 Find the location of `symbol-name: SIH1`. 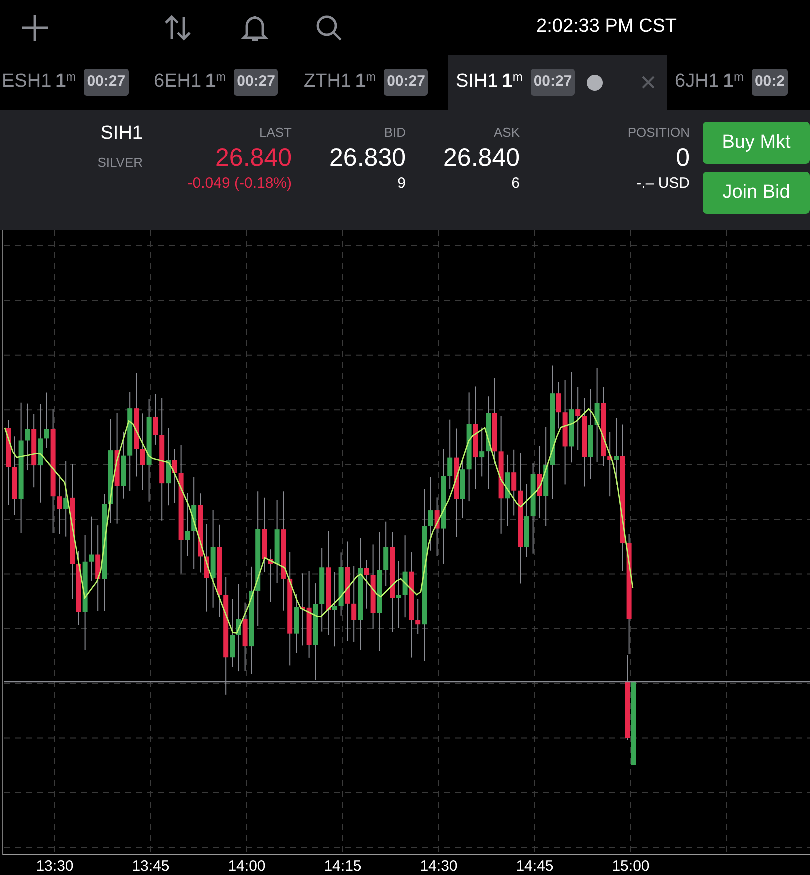

symbol-name: SIH1 is located at coordinates (121, 134).